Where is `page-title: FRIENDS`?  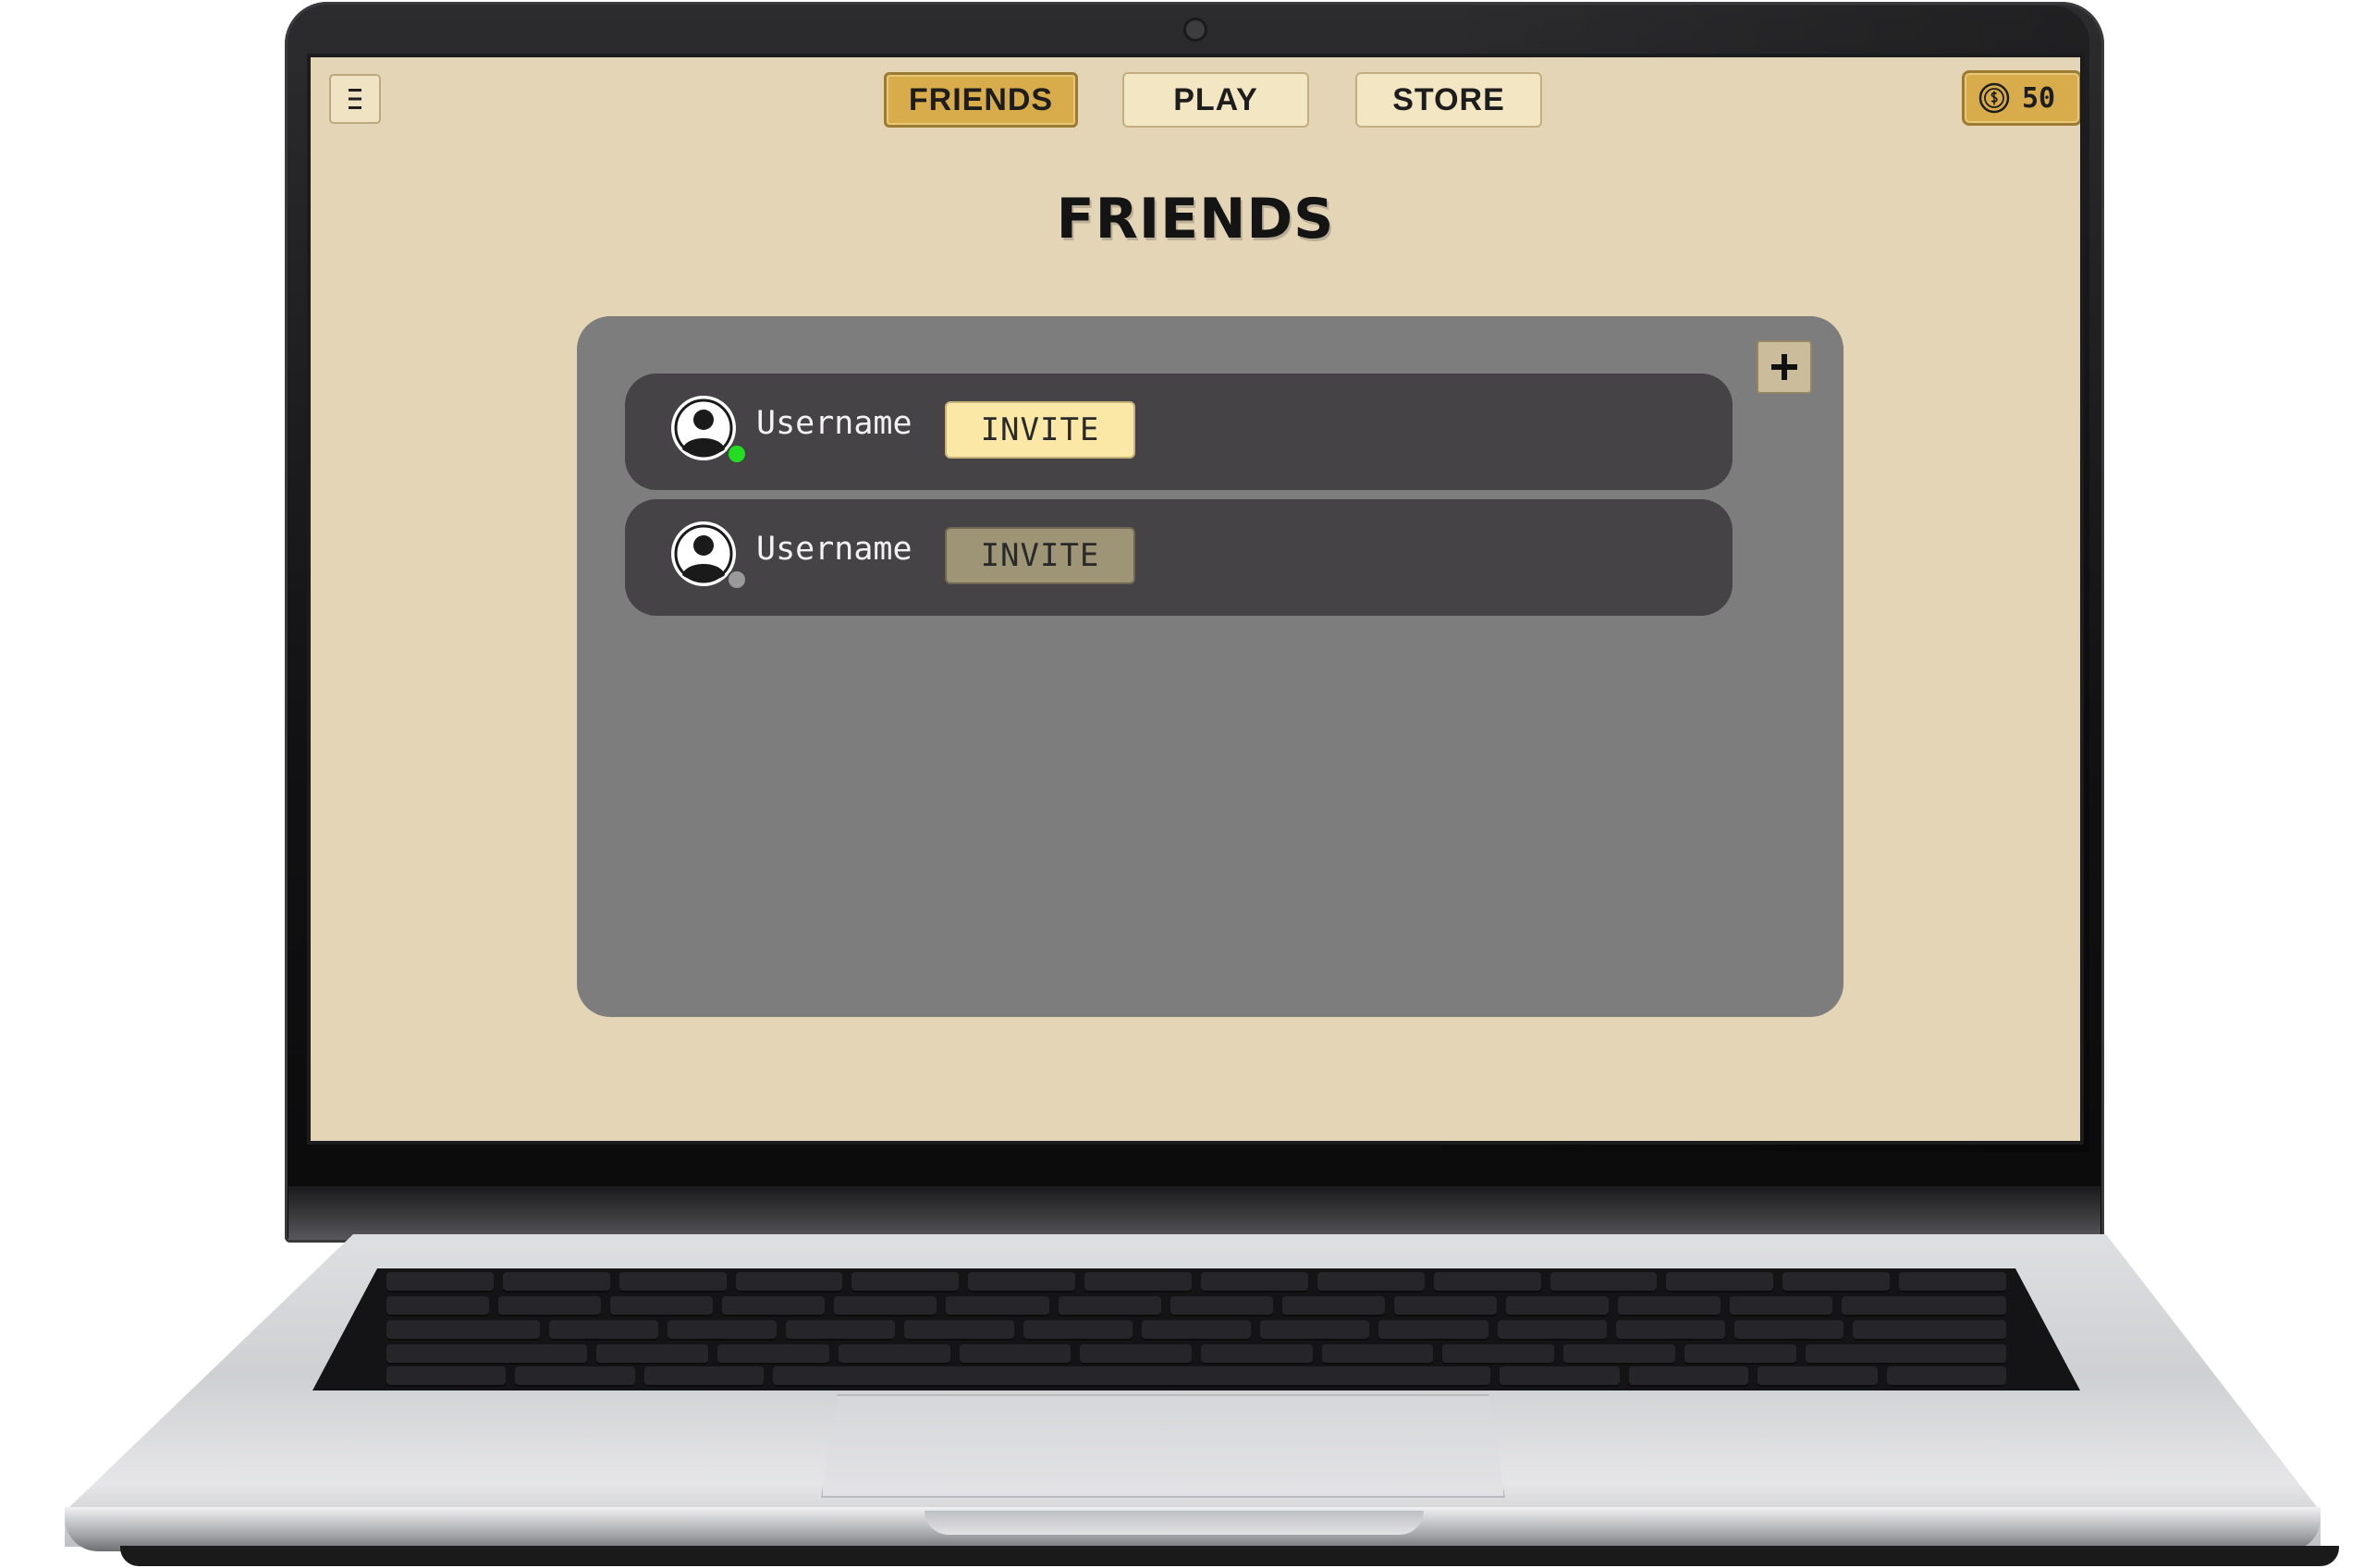
page-title: FRIENDS is located at coordinates (1196, 219).